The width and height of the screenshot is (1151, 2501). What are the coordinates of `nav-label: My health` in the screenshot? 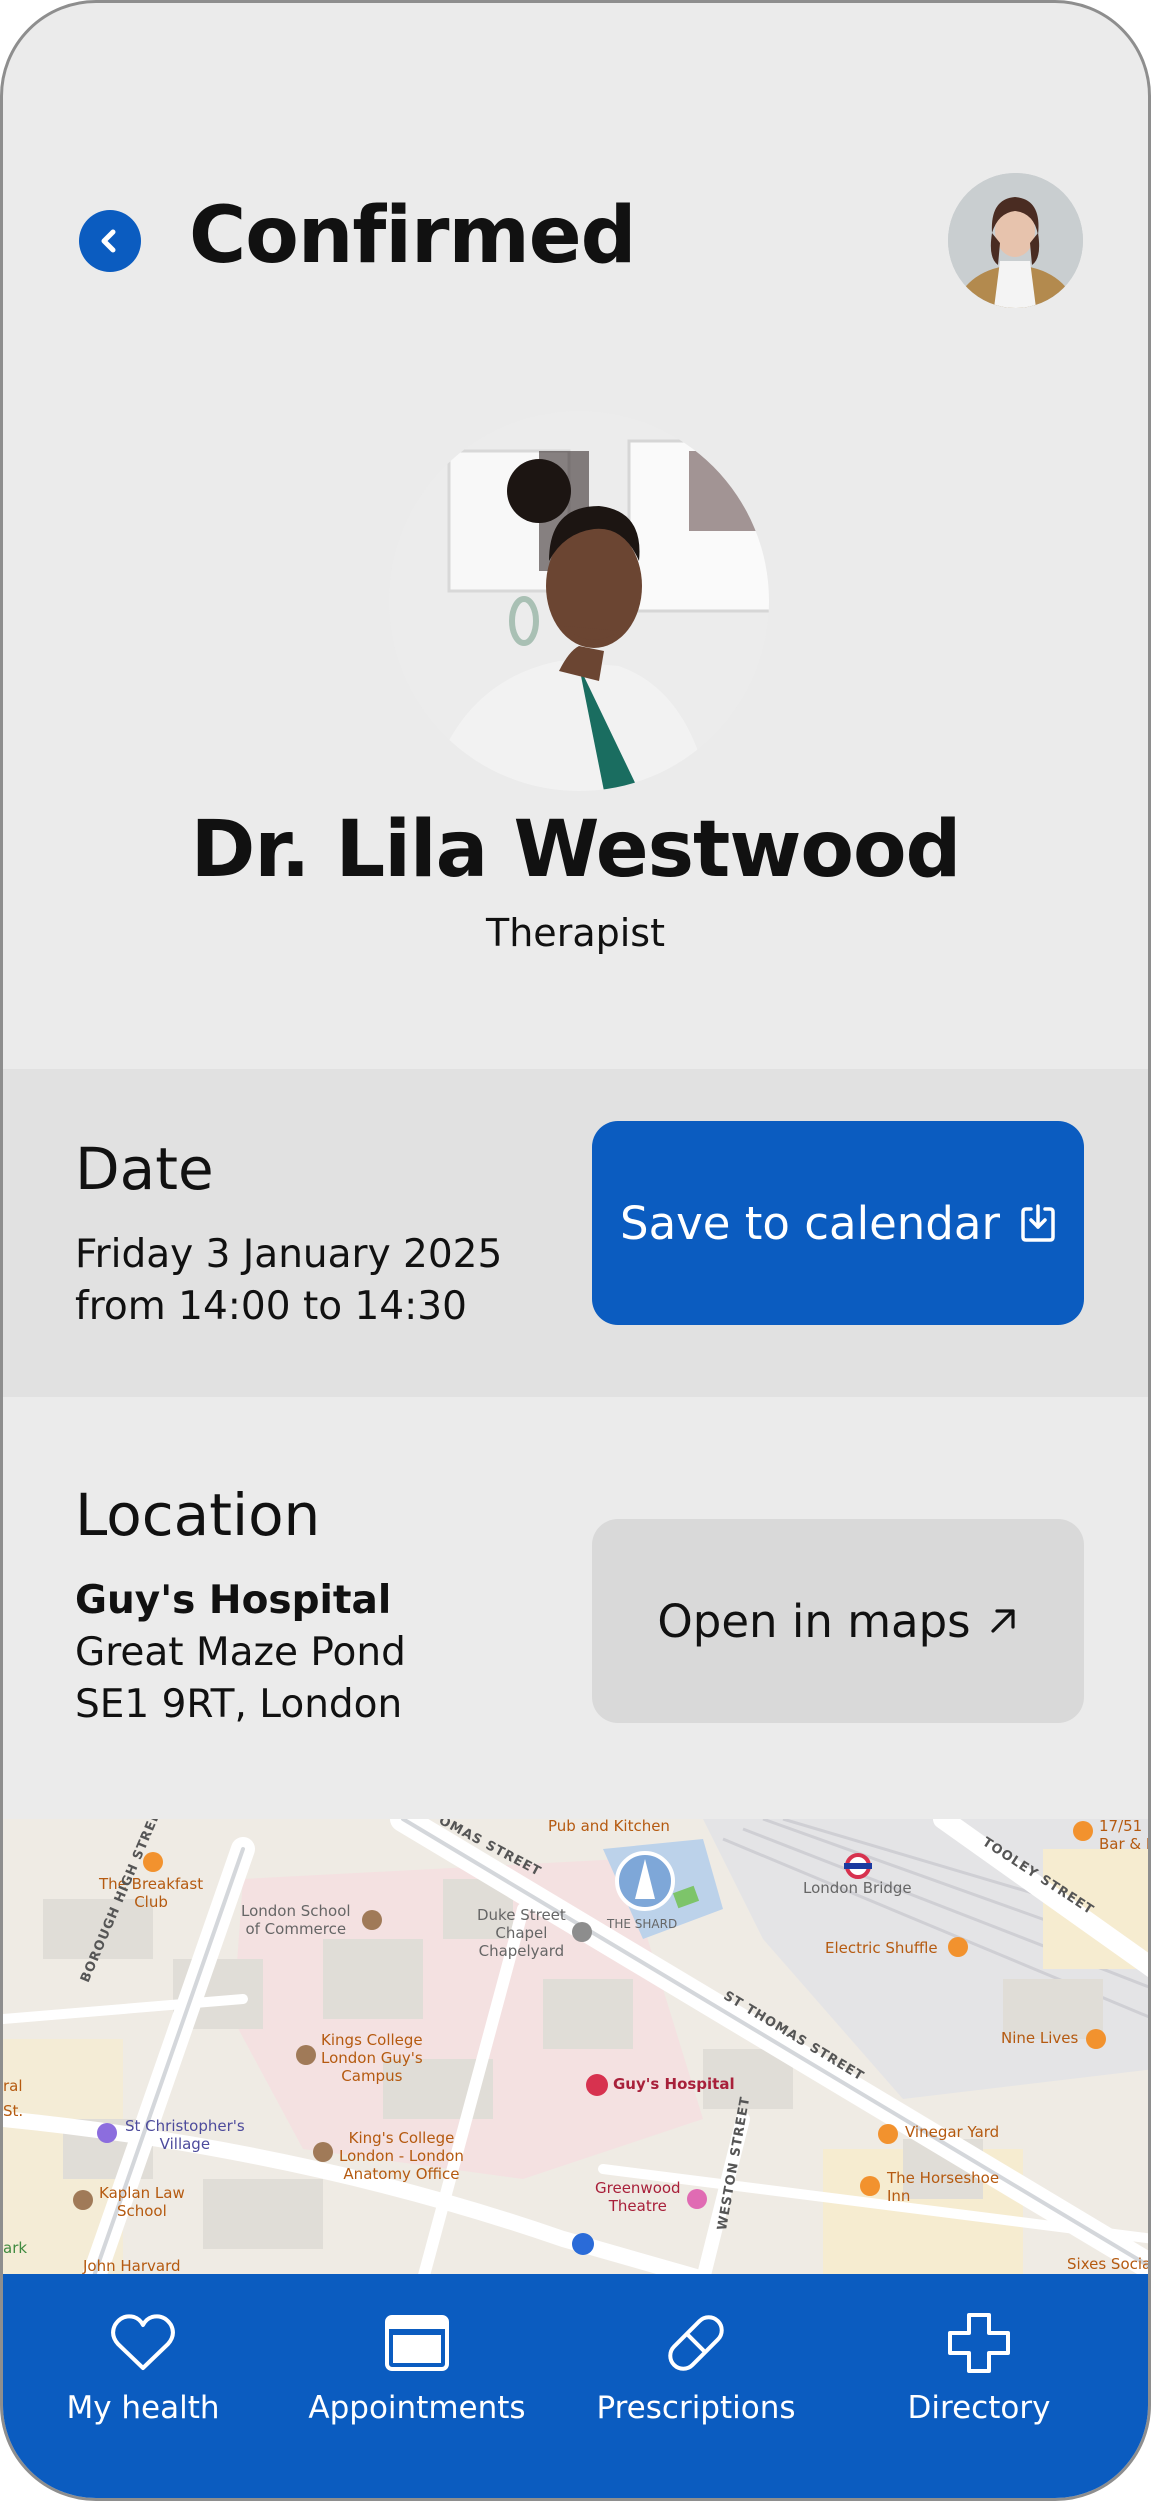 It's located at (143, 2408).